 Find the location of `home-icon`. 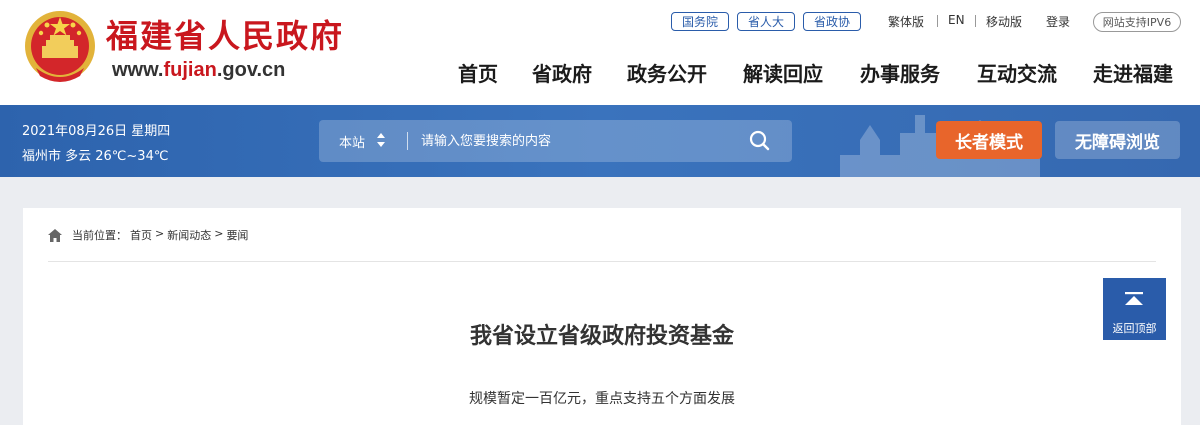

home-icon is located at coordinates (55, 235).